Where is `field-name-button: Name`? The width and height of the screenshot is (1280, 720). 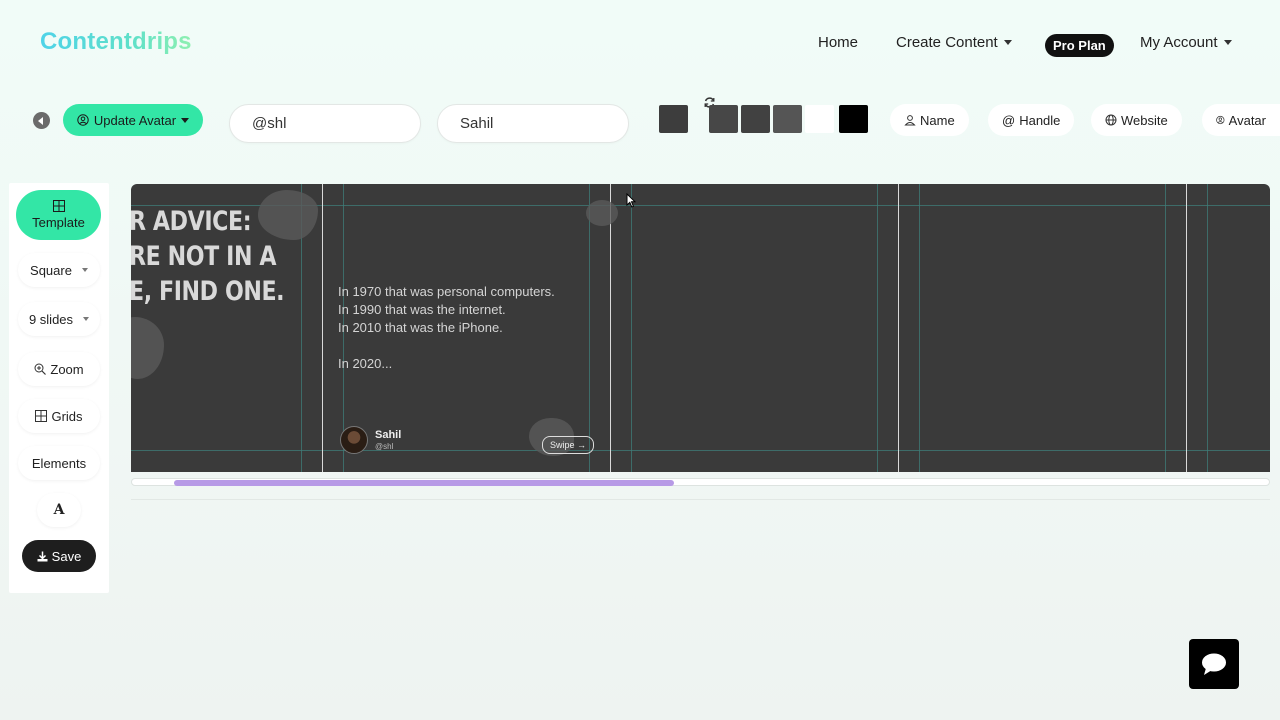 field-name-button: Name is located at coordinates (929, 120).